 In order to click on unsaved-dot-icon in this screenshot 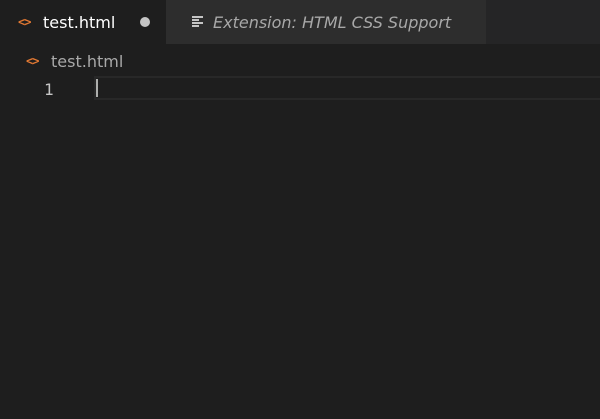, I will do `click(145, 22)`.